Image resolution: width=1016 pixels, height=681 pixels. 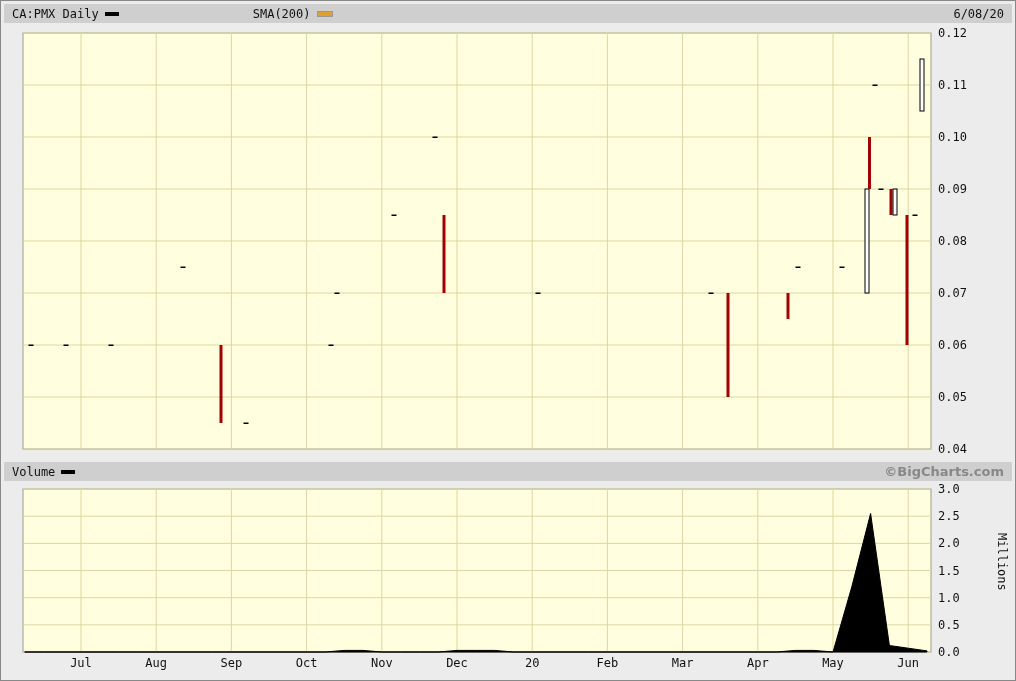 I want to click on axis-label: May, so click(x=833, y=663).